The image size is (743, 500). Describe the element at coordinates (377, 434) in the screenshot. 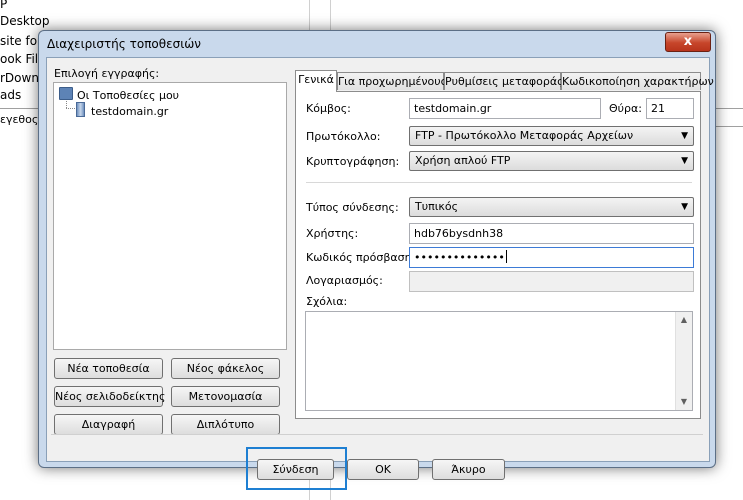

I see `bottom-divider` at that location.